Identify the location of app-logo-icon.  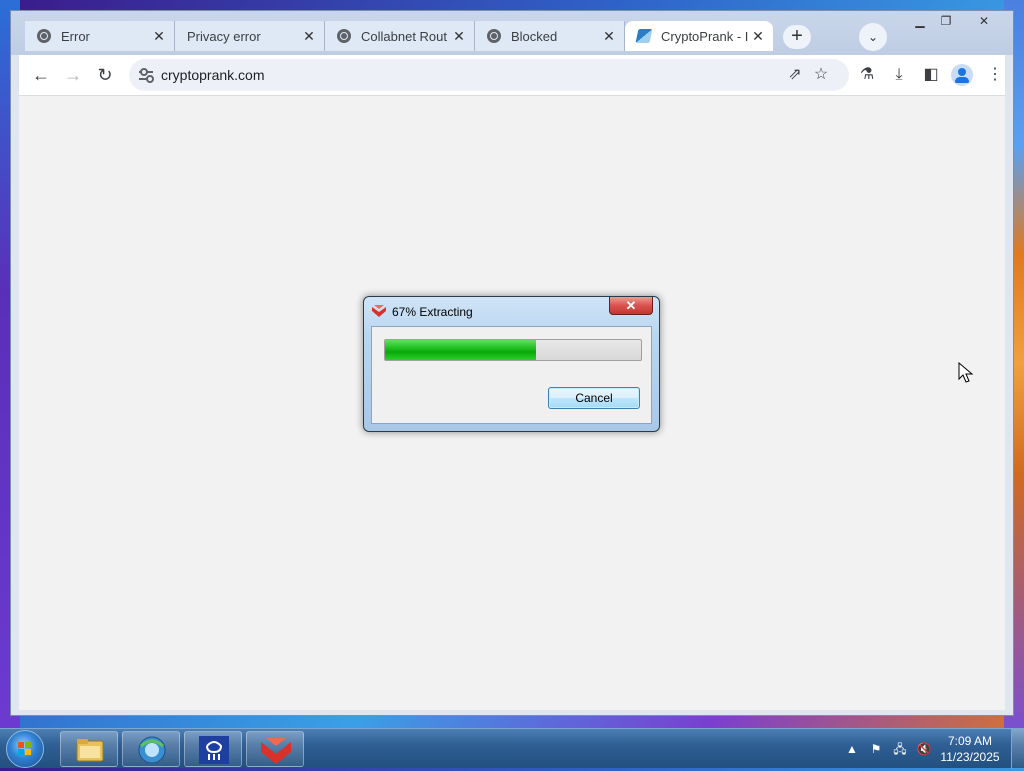
(379, 311).